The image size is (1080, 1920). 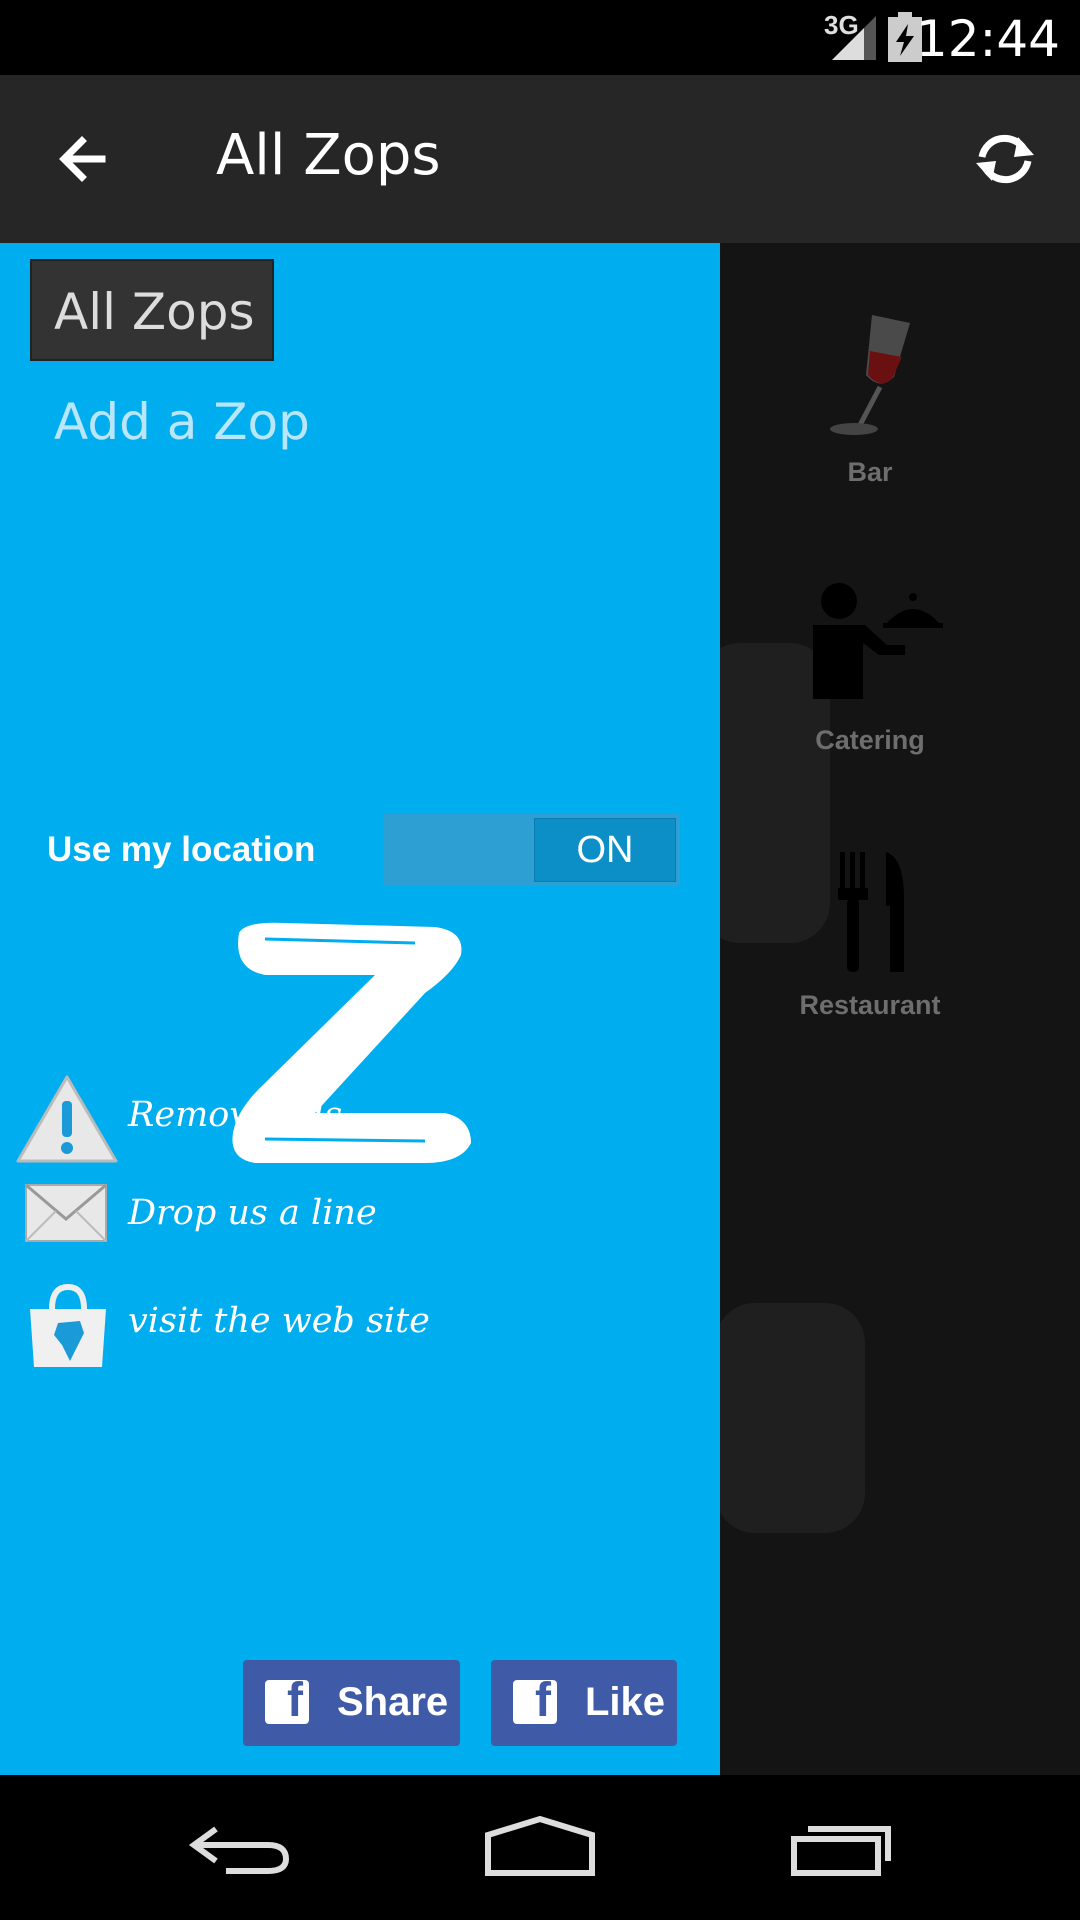 What do you see at coordinates (68, 1325) in the screenshot?
I see `shopping-bag-icon` at bounding box center [68, 1325].